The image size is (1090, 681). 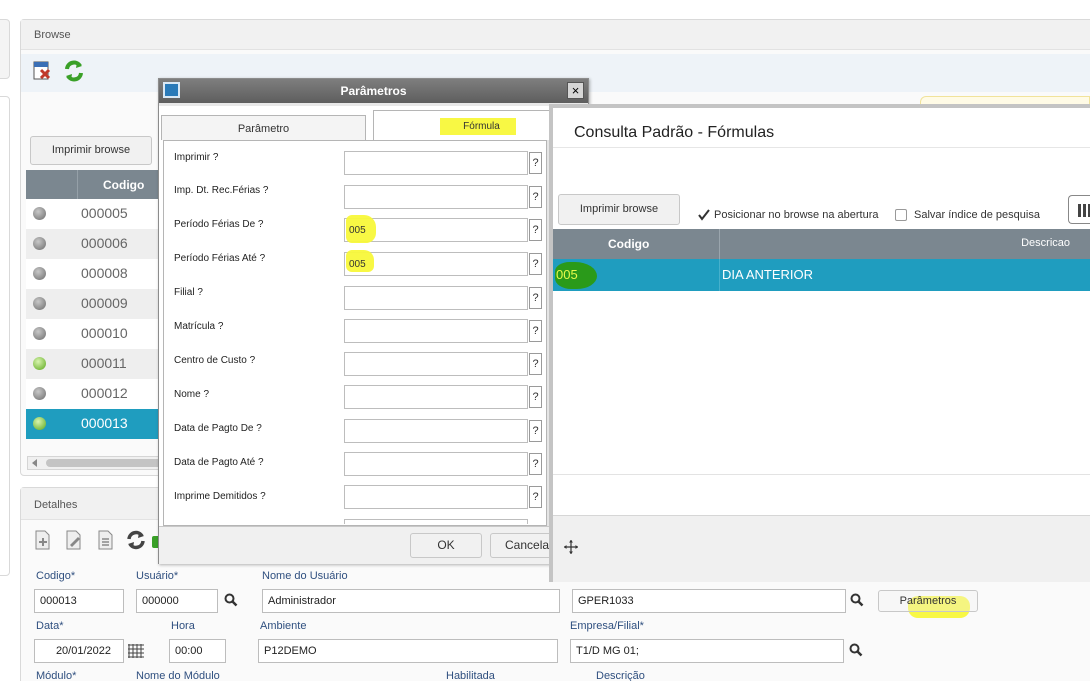 What do you see at coordinates (5, 336) in the screenshot?
I see `left-edge-panel-mid` at bounding box center [5, 336].